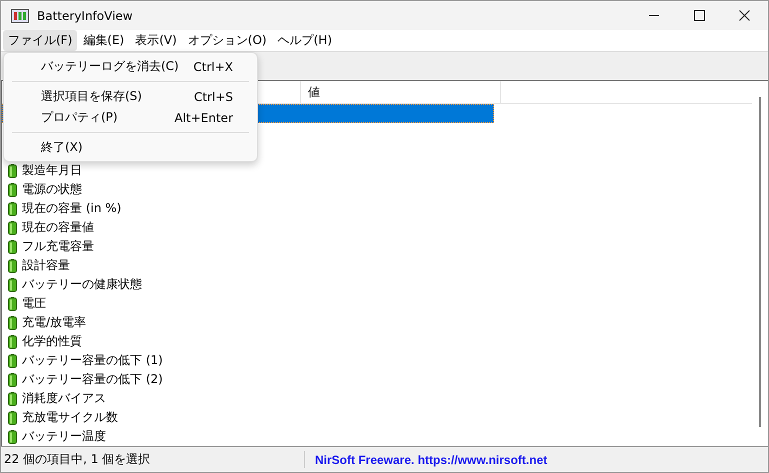 The height and width of the screenshot is (473, 769). I want to click on status-text: 22 個の項目中, 1 個を選択, so click(153, 459).